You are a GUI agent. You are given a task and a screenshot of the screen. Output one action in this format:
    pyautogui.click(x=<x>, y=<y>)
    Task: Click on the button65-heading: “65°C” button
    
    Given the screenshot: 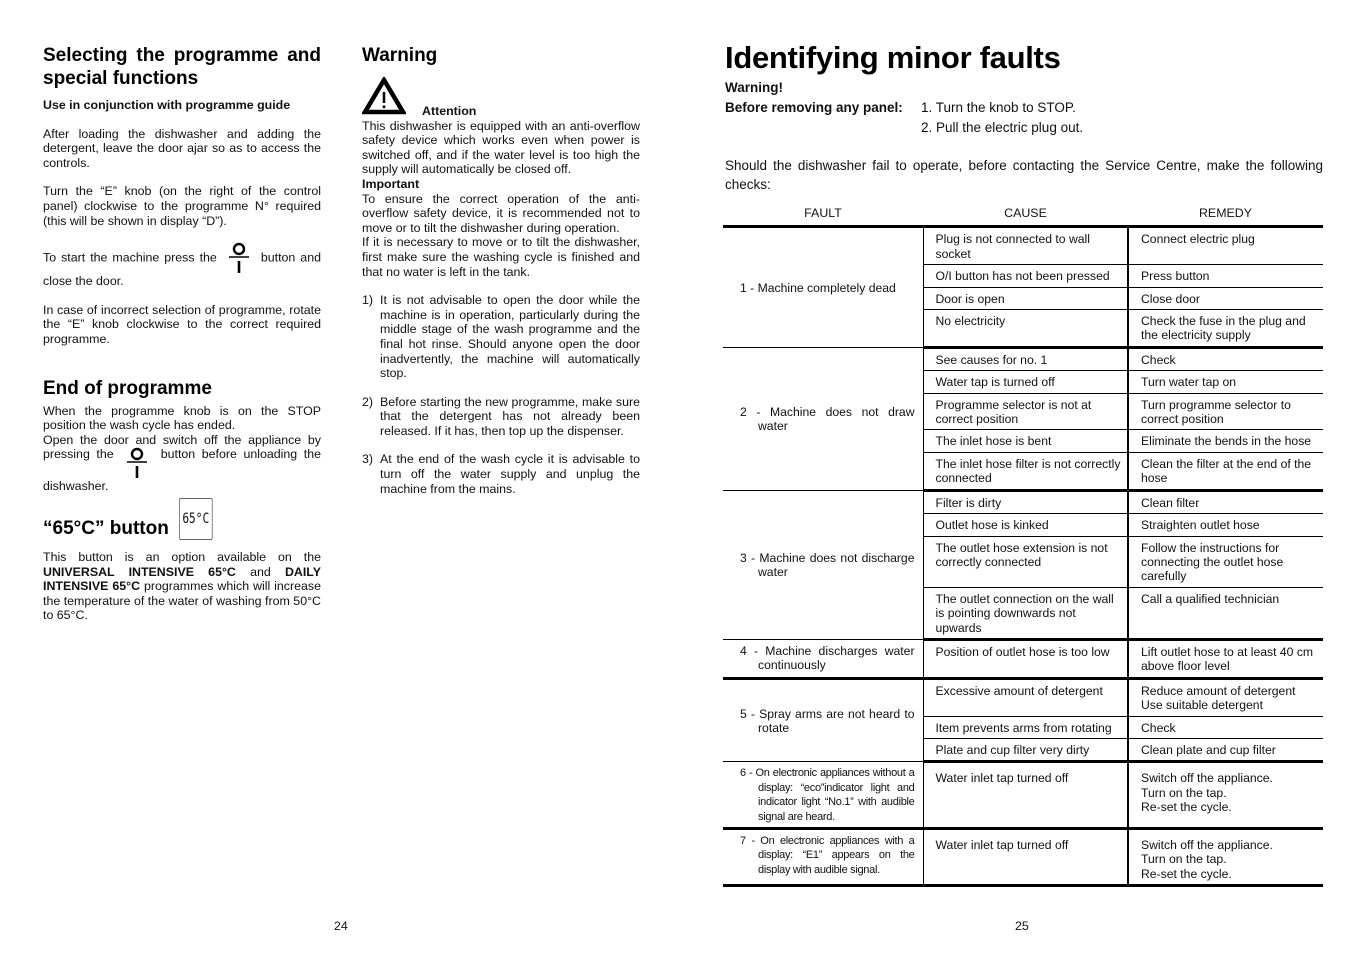 What is the action you would take?
    pyautogui.click(x=106, y=528)
    